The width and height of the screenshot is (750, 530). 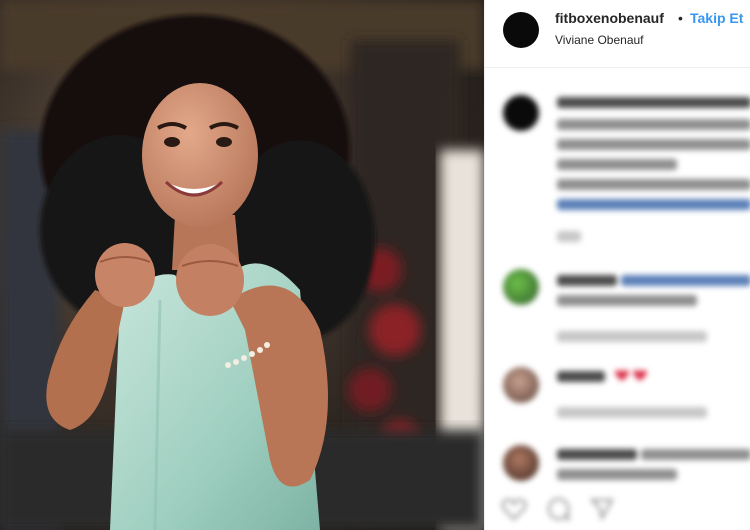 What do you see at coordinates (602, 509) in the screenshot?
I see `share-icon` at bounding box center [602, 509].